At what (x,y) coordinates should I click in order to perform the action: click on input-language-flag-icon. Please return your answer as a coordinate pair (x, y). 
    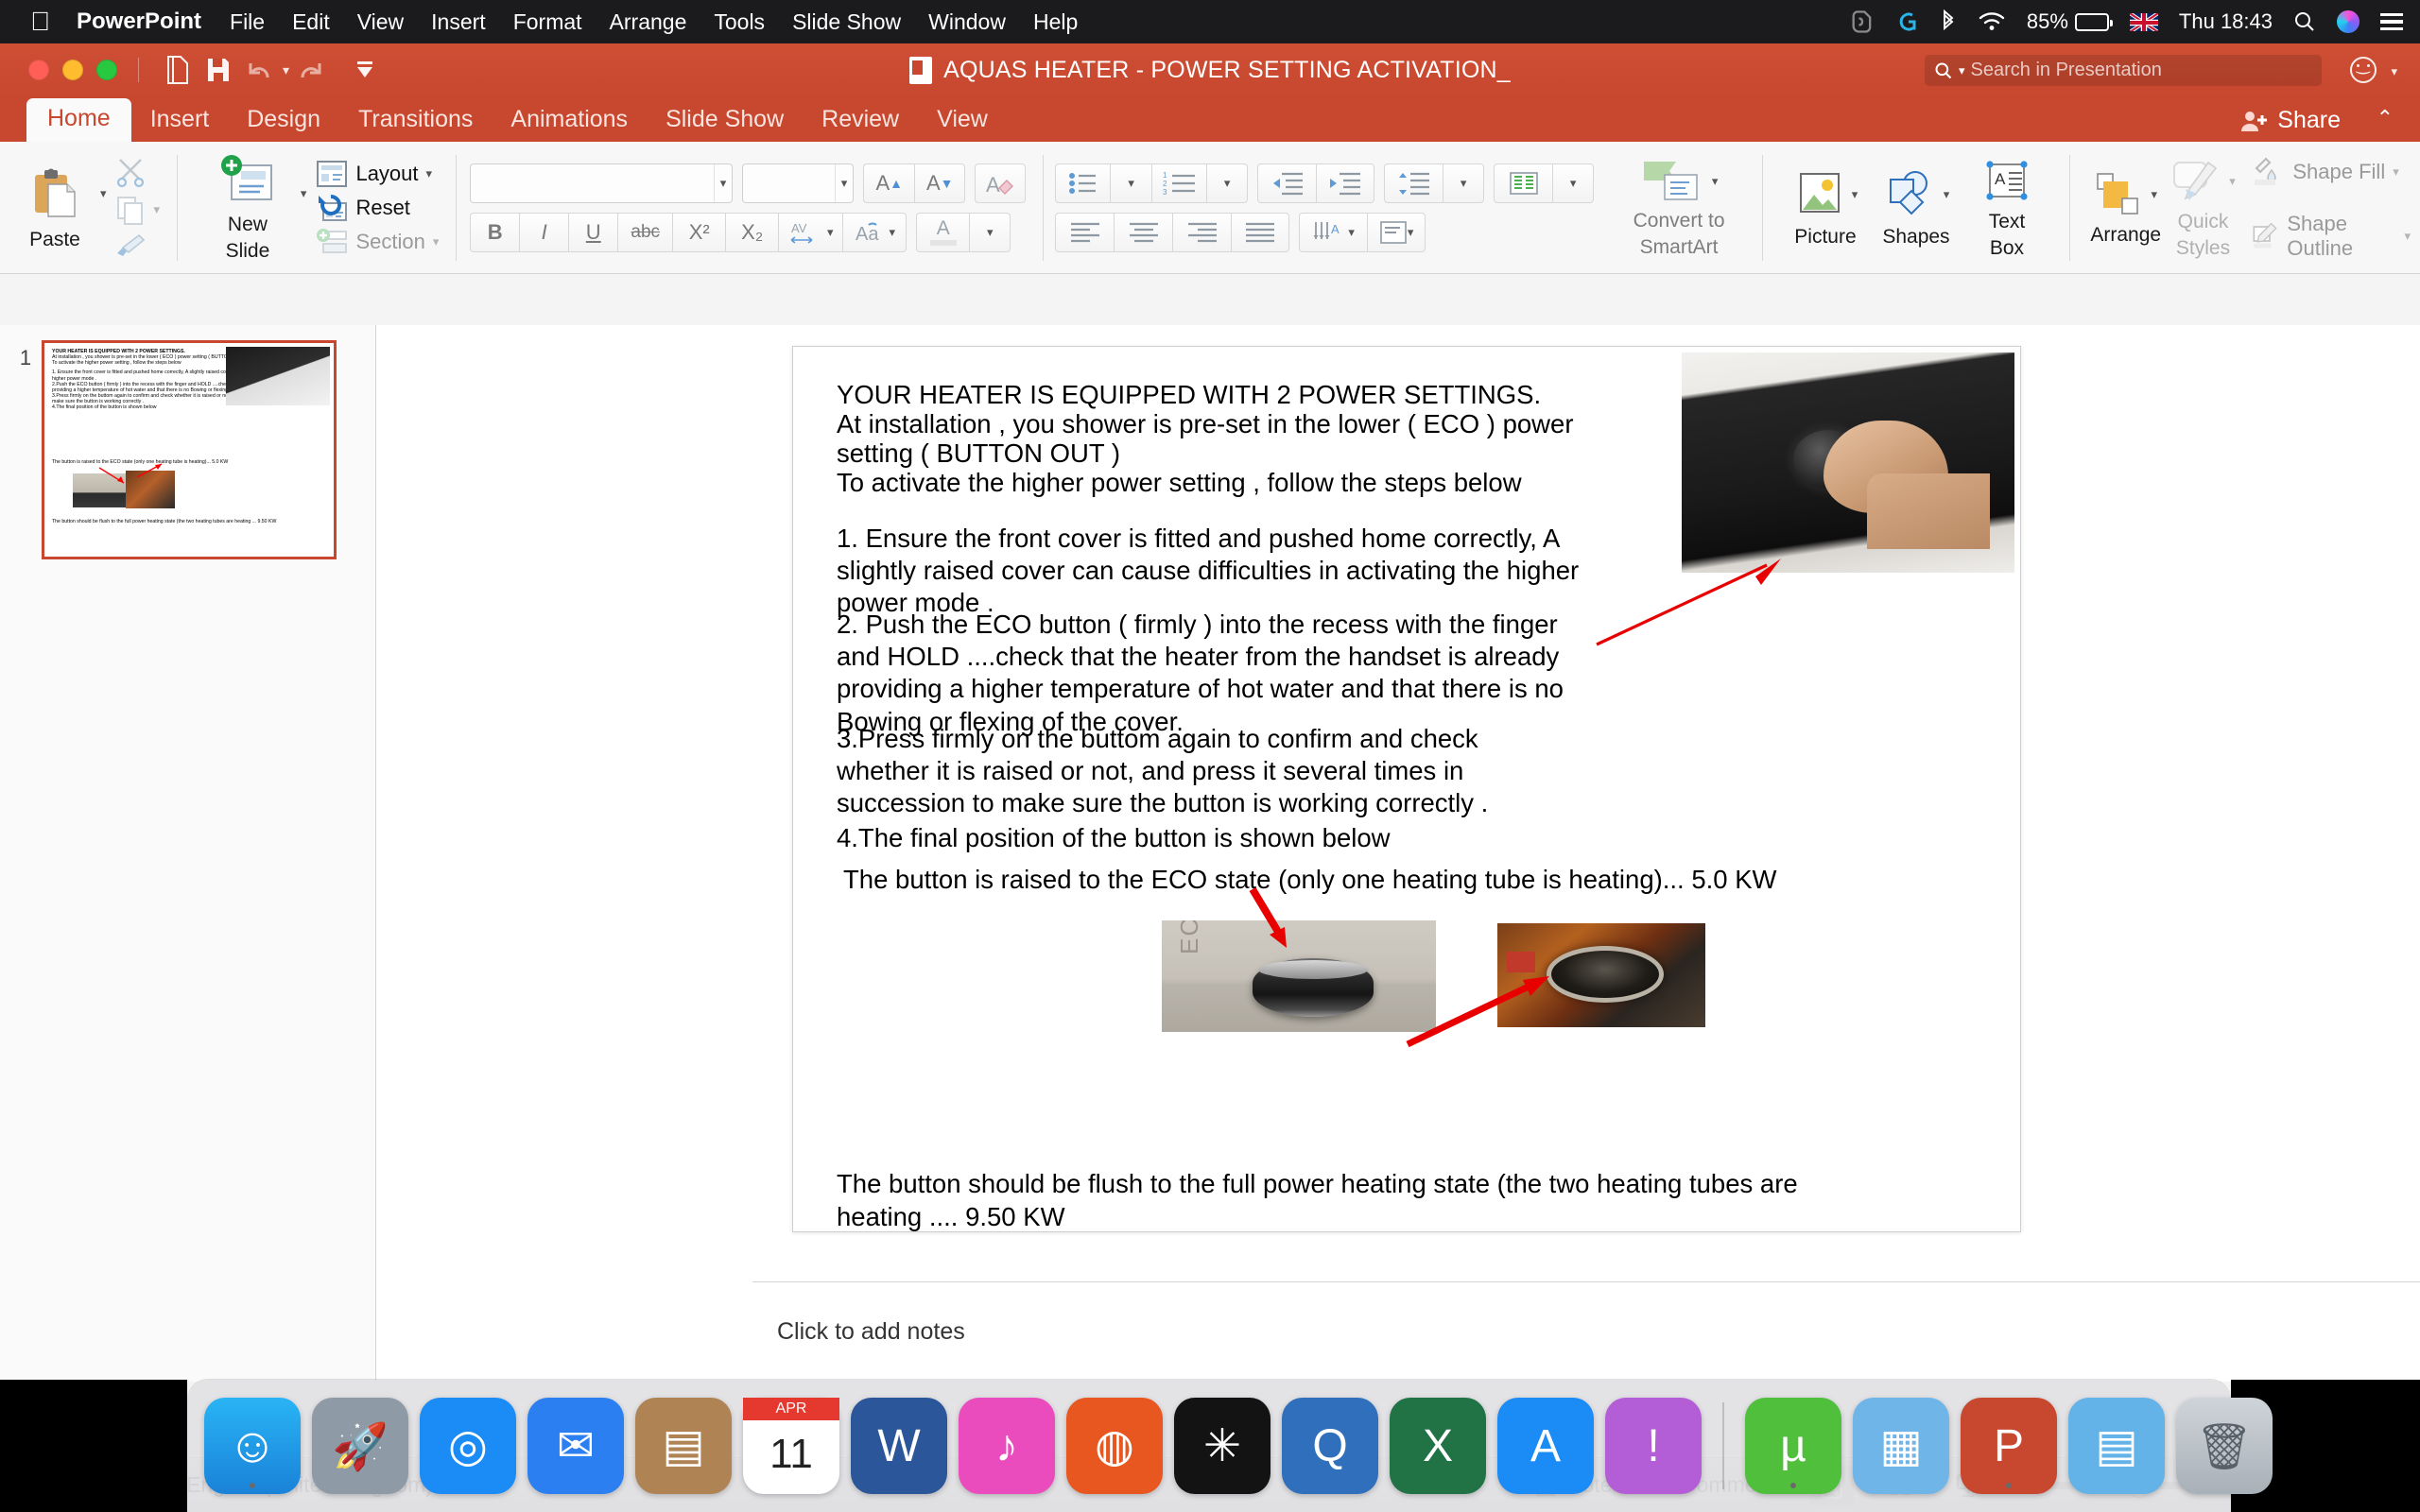
    Looking at the image, I should click on (2143, 21).